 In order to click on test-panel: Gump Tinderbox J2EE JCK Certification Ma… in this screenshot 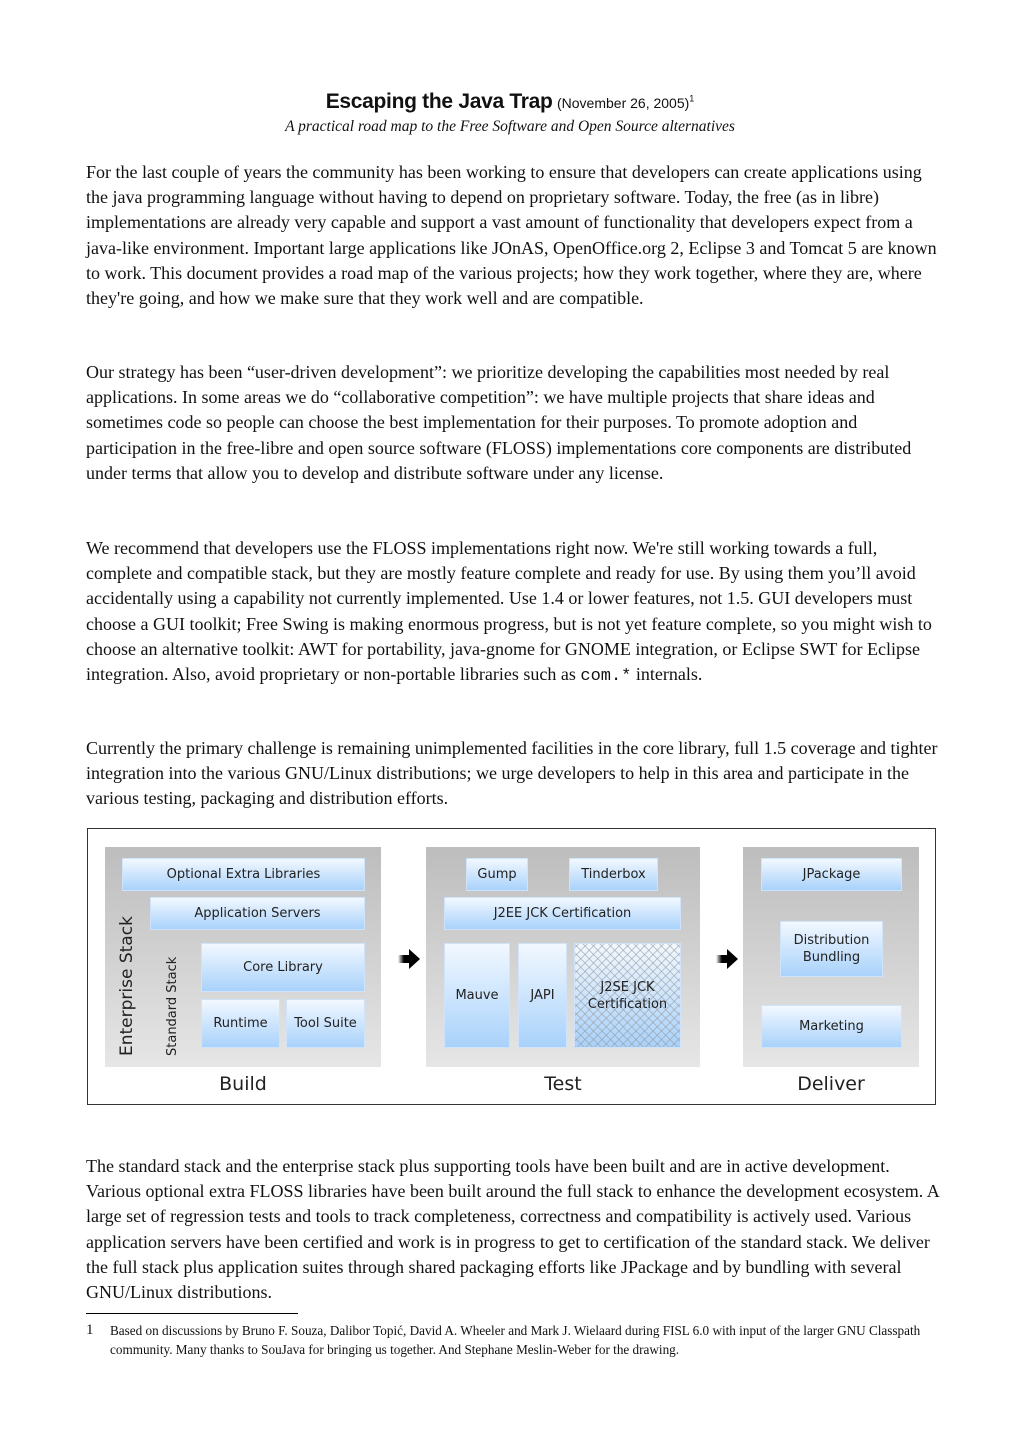, I will do `click(563, 957)`.